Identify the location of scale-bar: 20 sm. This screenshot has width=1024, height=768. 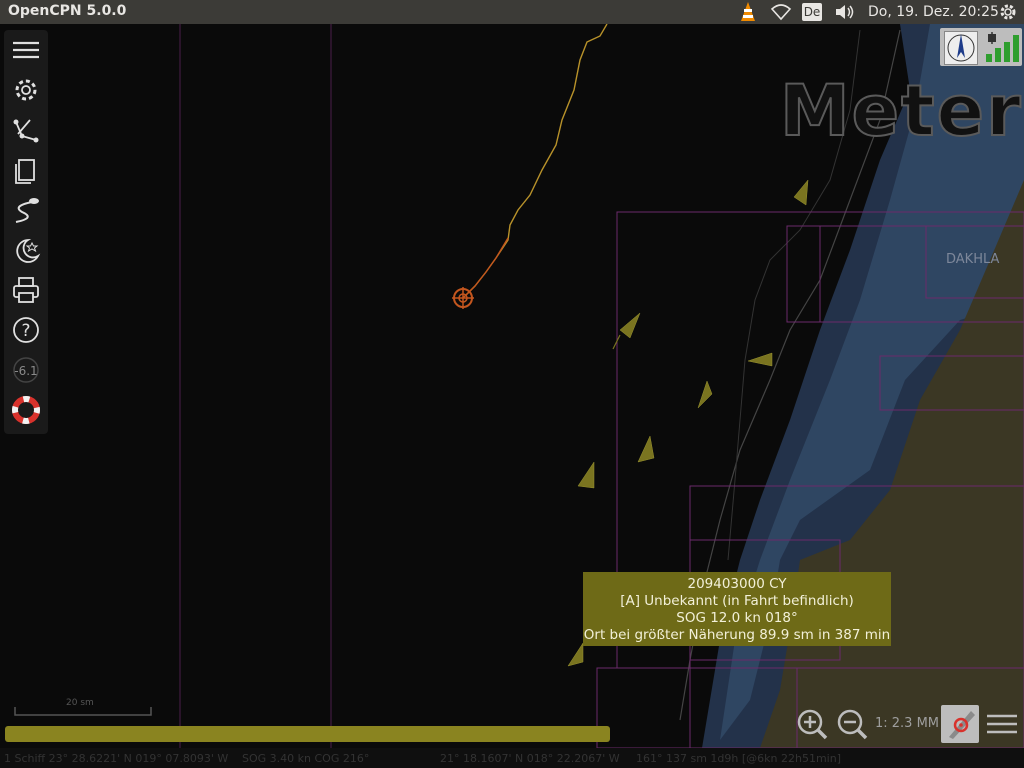
(84, 707).